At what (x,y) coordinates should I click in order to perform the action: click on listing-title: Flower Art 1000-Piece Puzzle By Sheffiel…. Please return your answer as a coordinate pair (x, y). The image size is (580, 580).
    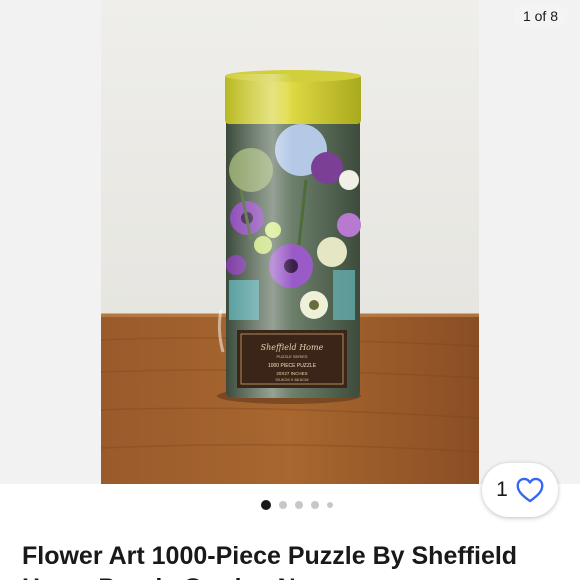
    Looking at the image, I should click on (270, 561).